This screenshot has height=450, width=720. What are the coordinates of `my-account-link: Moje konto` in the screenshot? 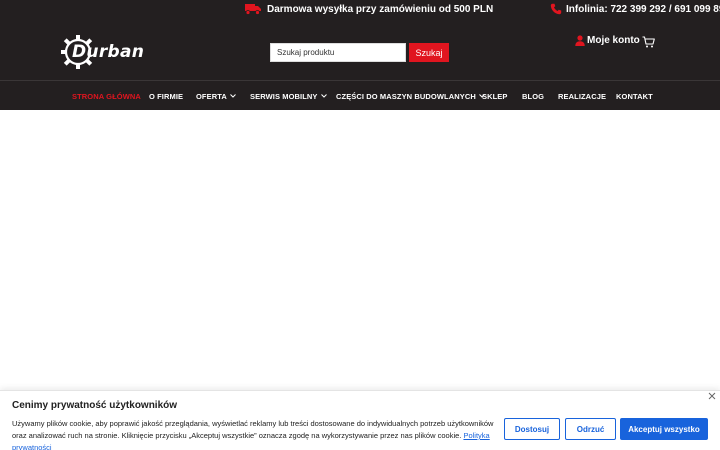 It's located at (607, 40).